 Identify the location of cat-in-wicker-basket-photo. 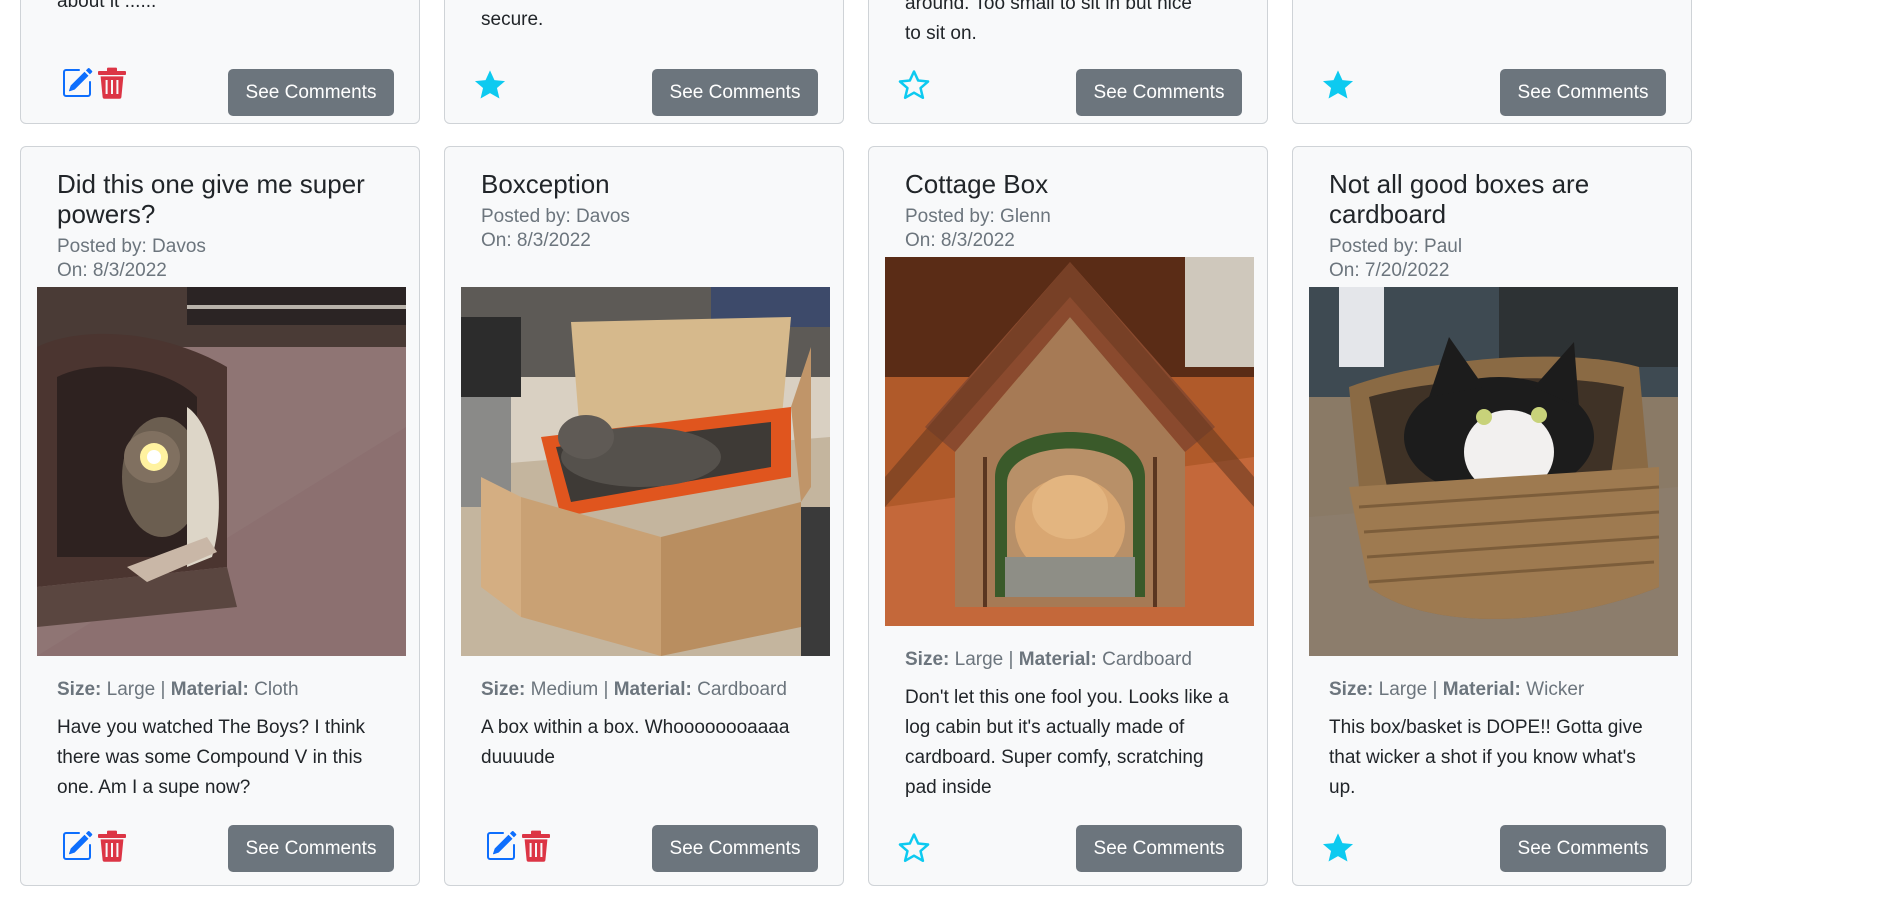
(1493, 471).